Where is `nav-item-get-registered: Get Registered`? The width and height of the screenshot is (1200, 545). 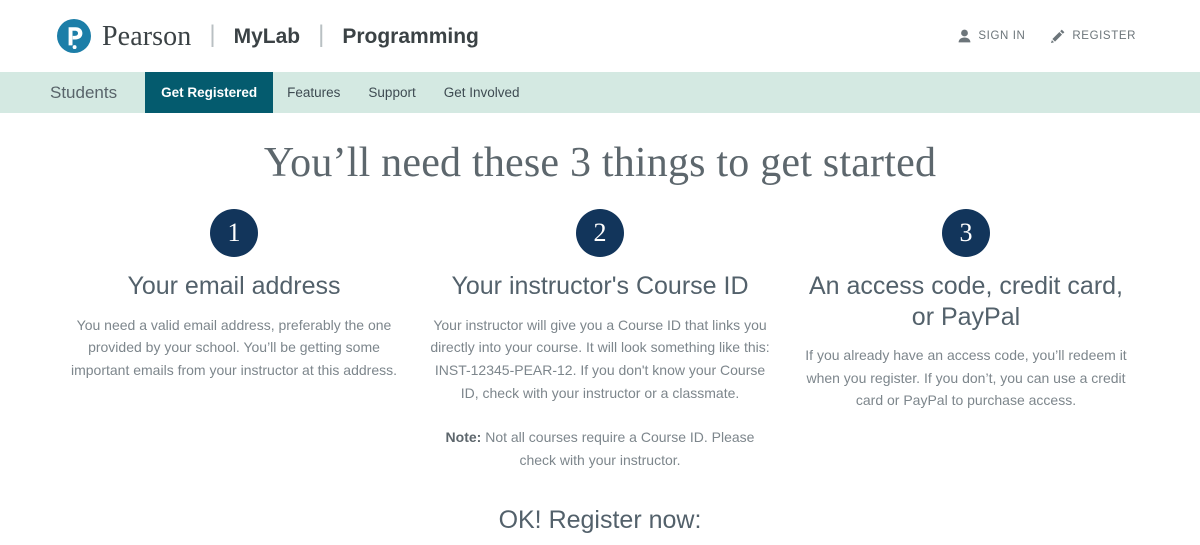 nav-item-get-registered: Get Registered is located at coordinates (209, 92).